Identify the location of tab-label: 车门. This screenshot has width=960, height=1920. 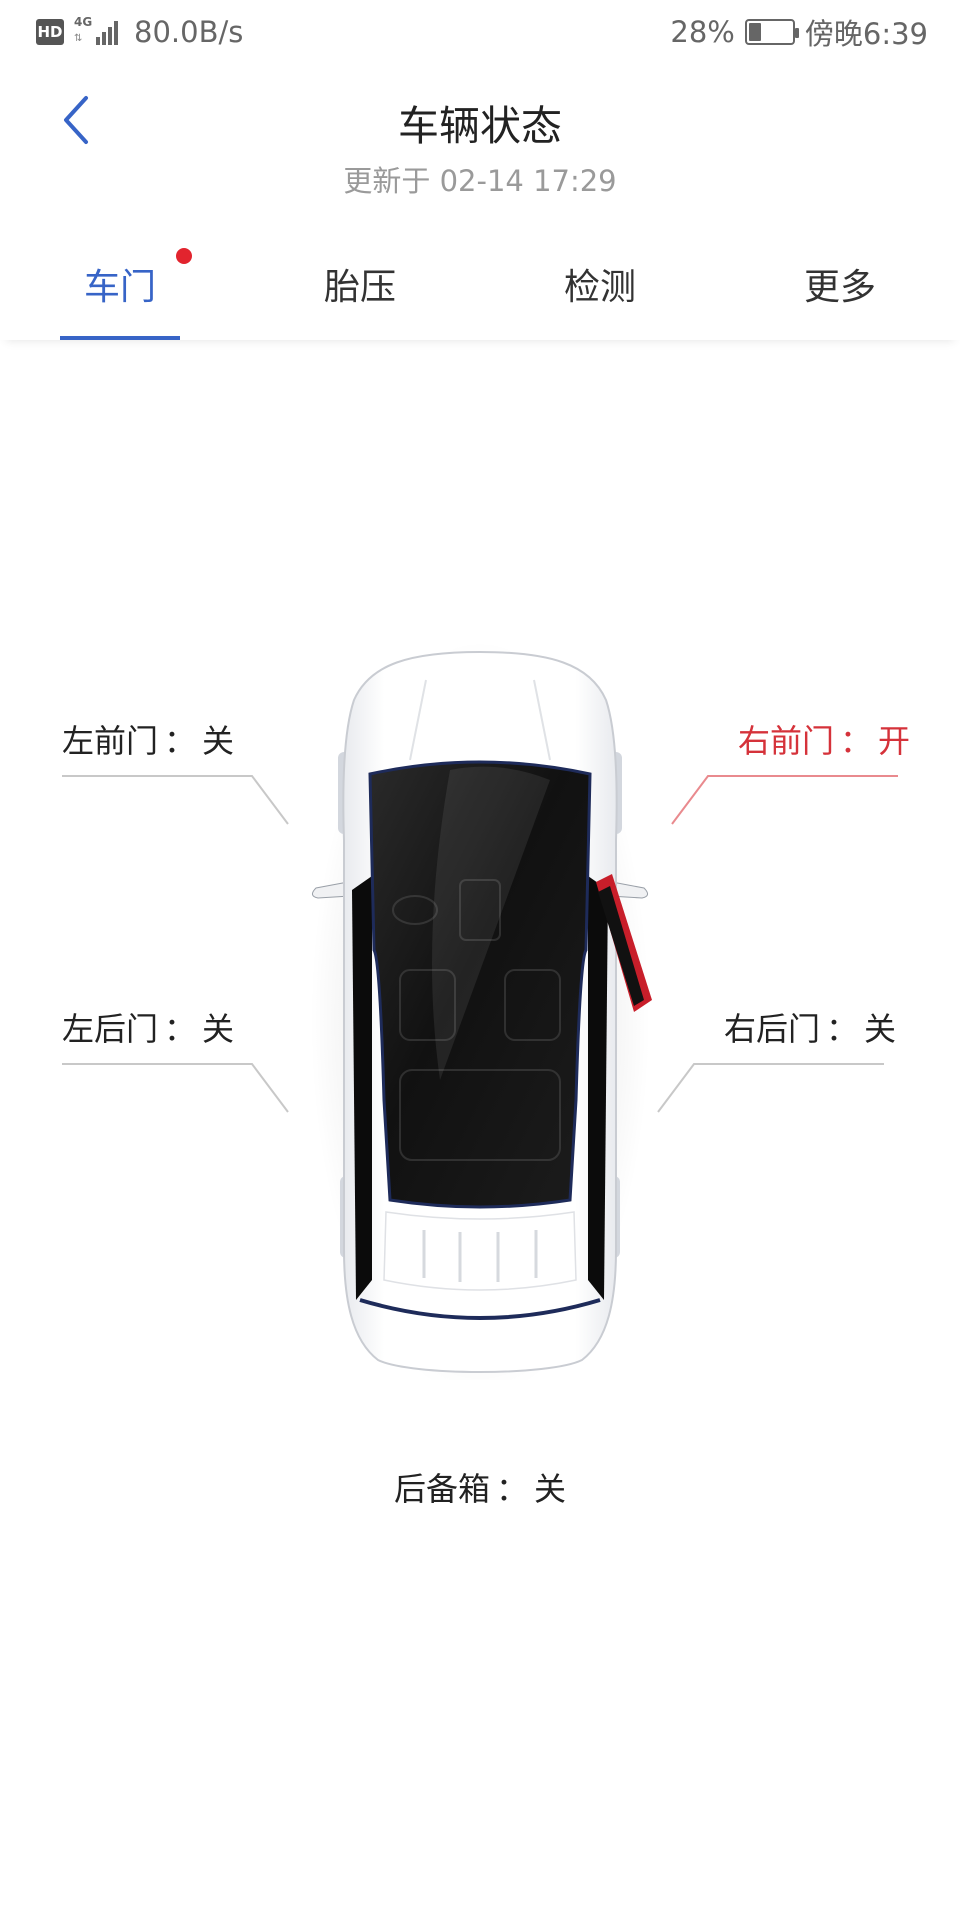
(119, 287).